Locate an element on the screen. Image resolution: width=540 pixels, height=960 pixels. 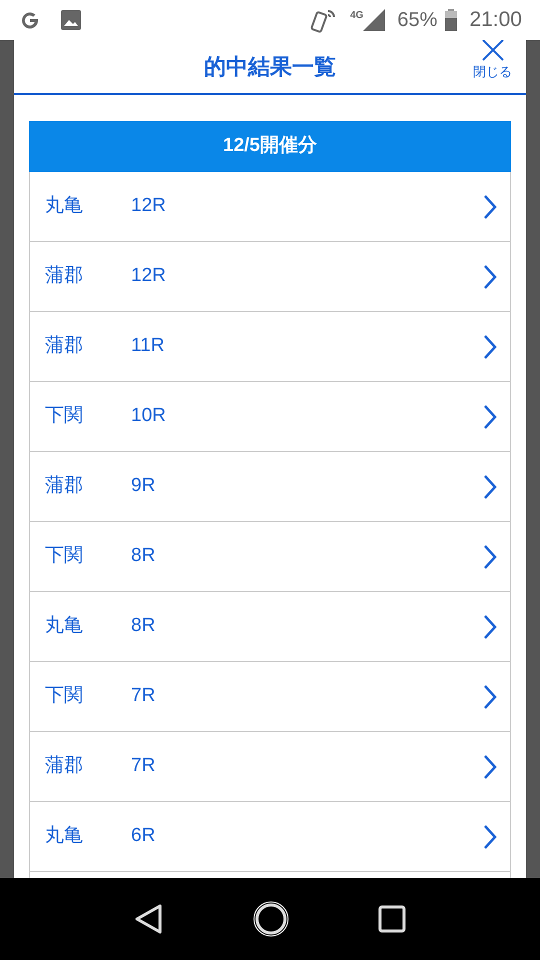
race-label: 10R is located at coordinates (149, 416).